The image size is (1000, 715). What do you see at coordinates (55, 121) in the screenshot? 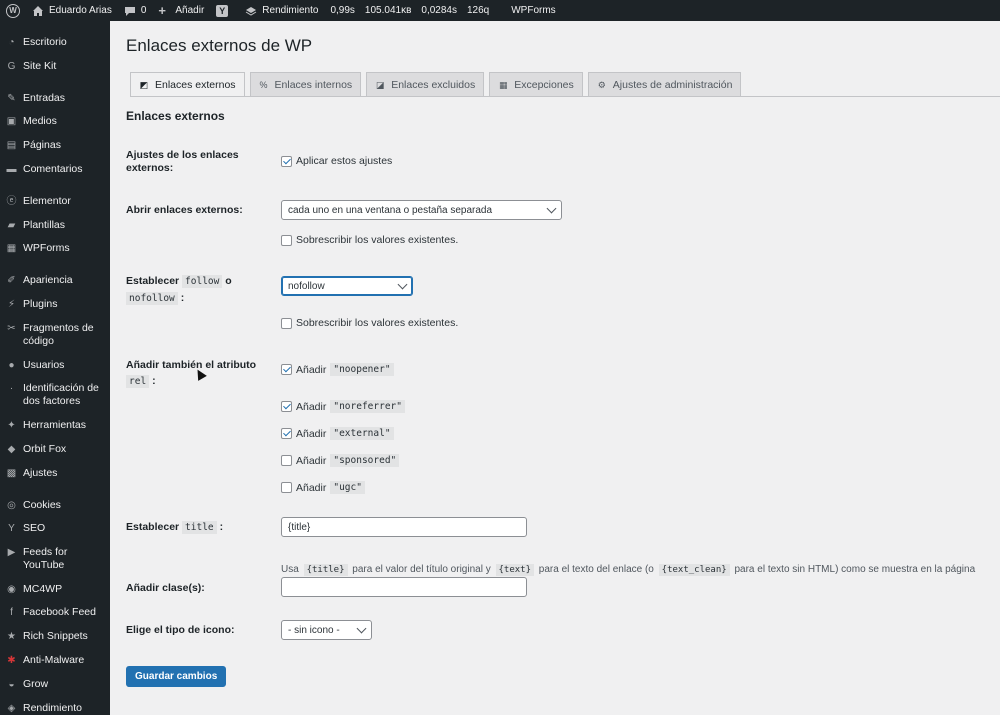
I see `sidebar-item-medios: ▣ Medios` at bounding box center [55, 121].